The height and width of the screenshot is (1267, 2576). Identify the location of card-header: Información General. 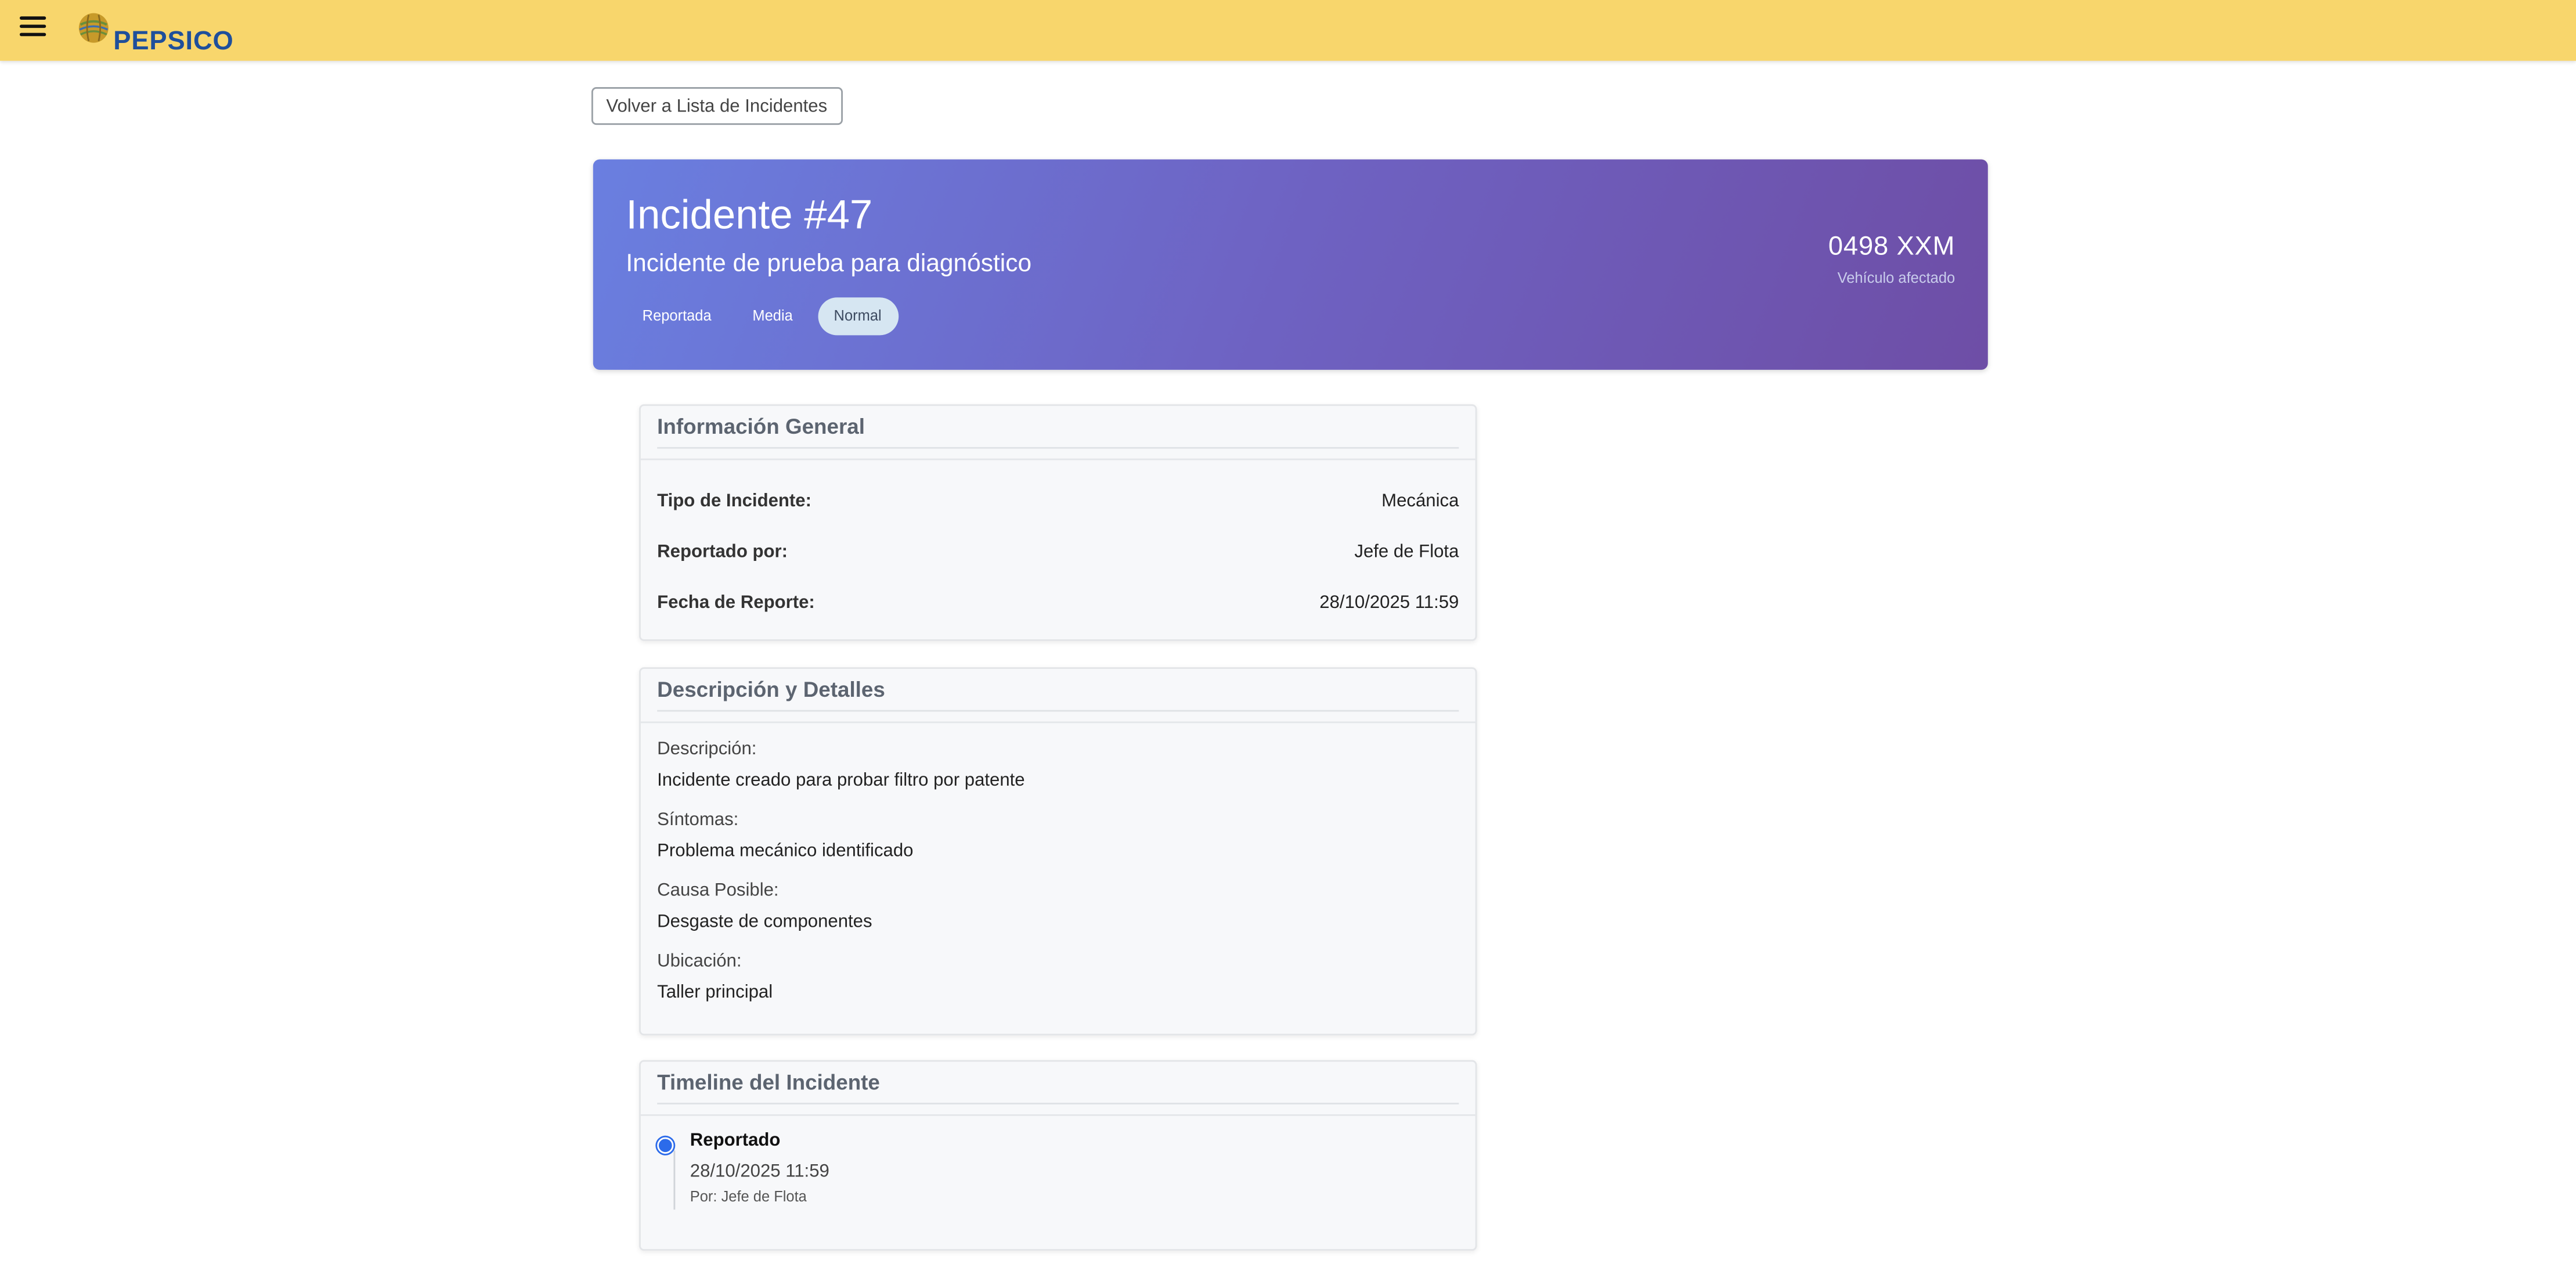
(1057, 433).